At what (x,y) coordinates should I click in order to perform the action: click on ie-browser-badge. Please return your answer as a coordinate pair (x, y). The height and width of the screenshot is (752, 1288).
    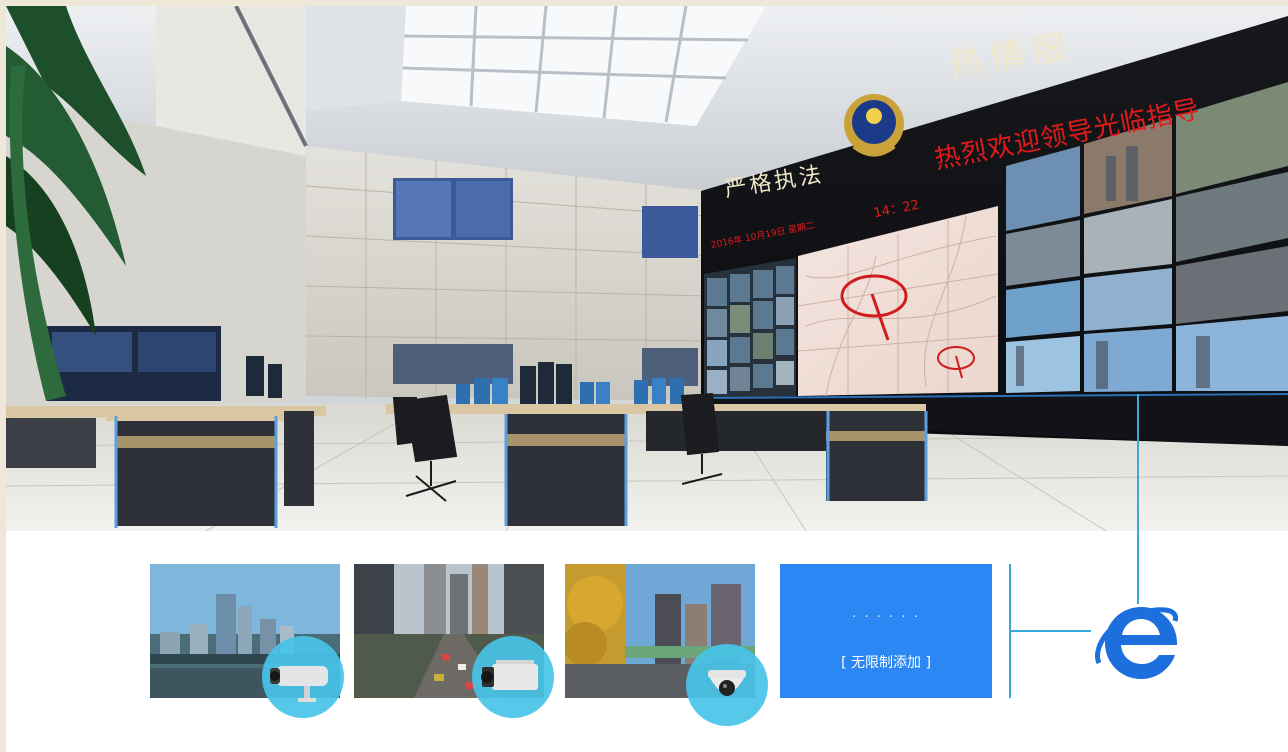
    Looking at the image, I should click on (1136, 643).